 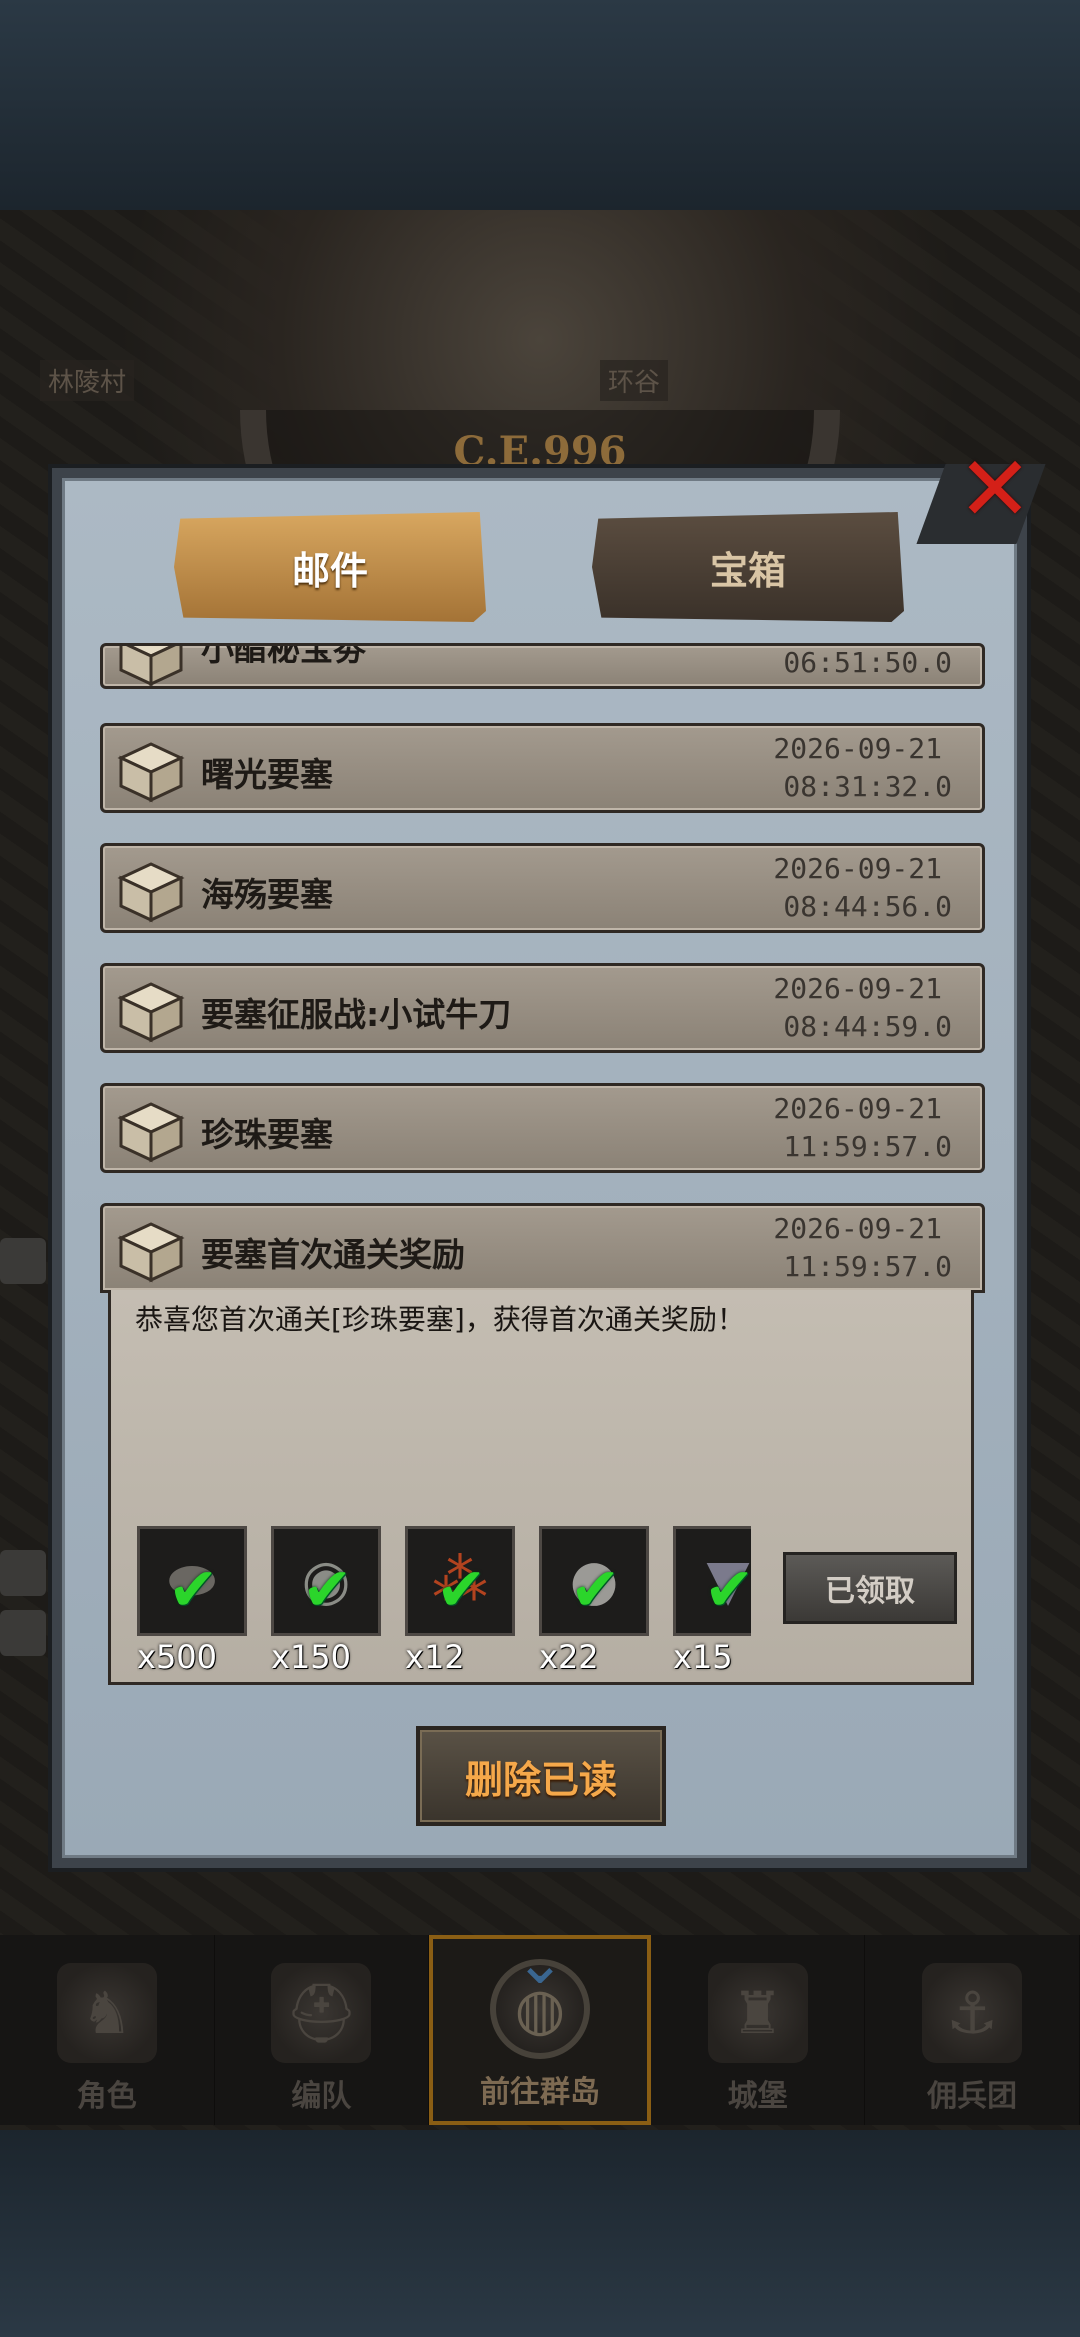 What do you see at coordinates (867, 786) in the screenshot?
I see `mail-time: 08:31:32.0` at bounding box center [867, 786].